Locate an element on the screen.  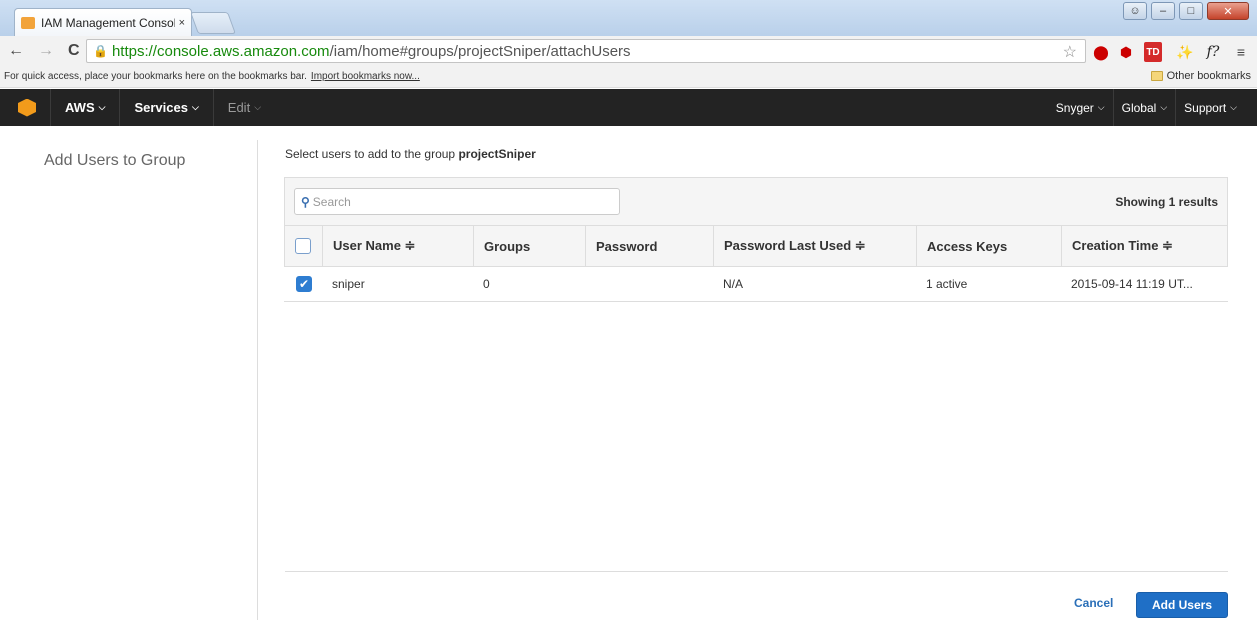
column-password-last-used: Password Last Used ≑ is located at coordinates (815, 246).